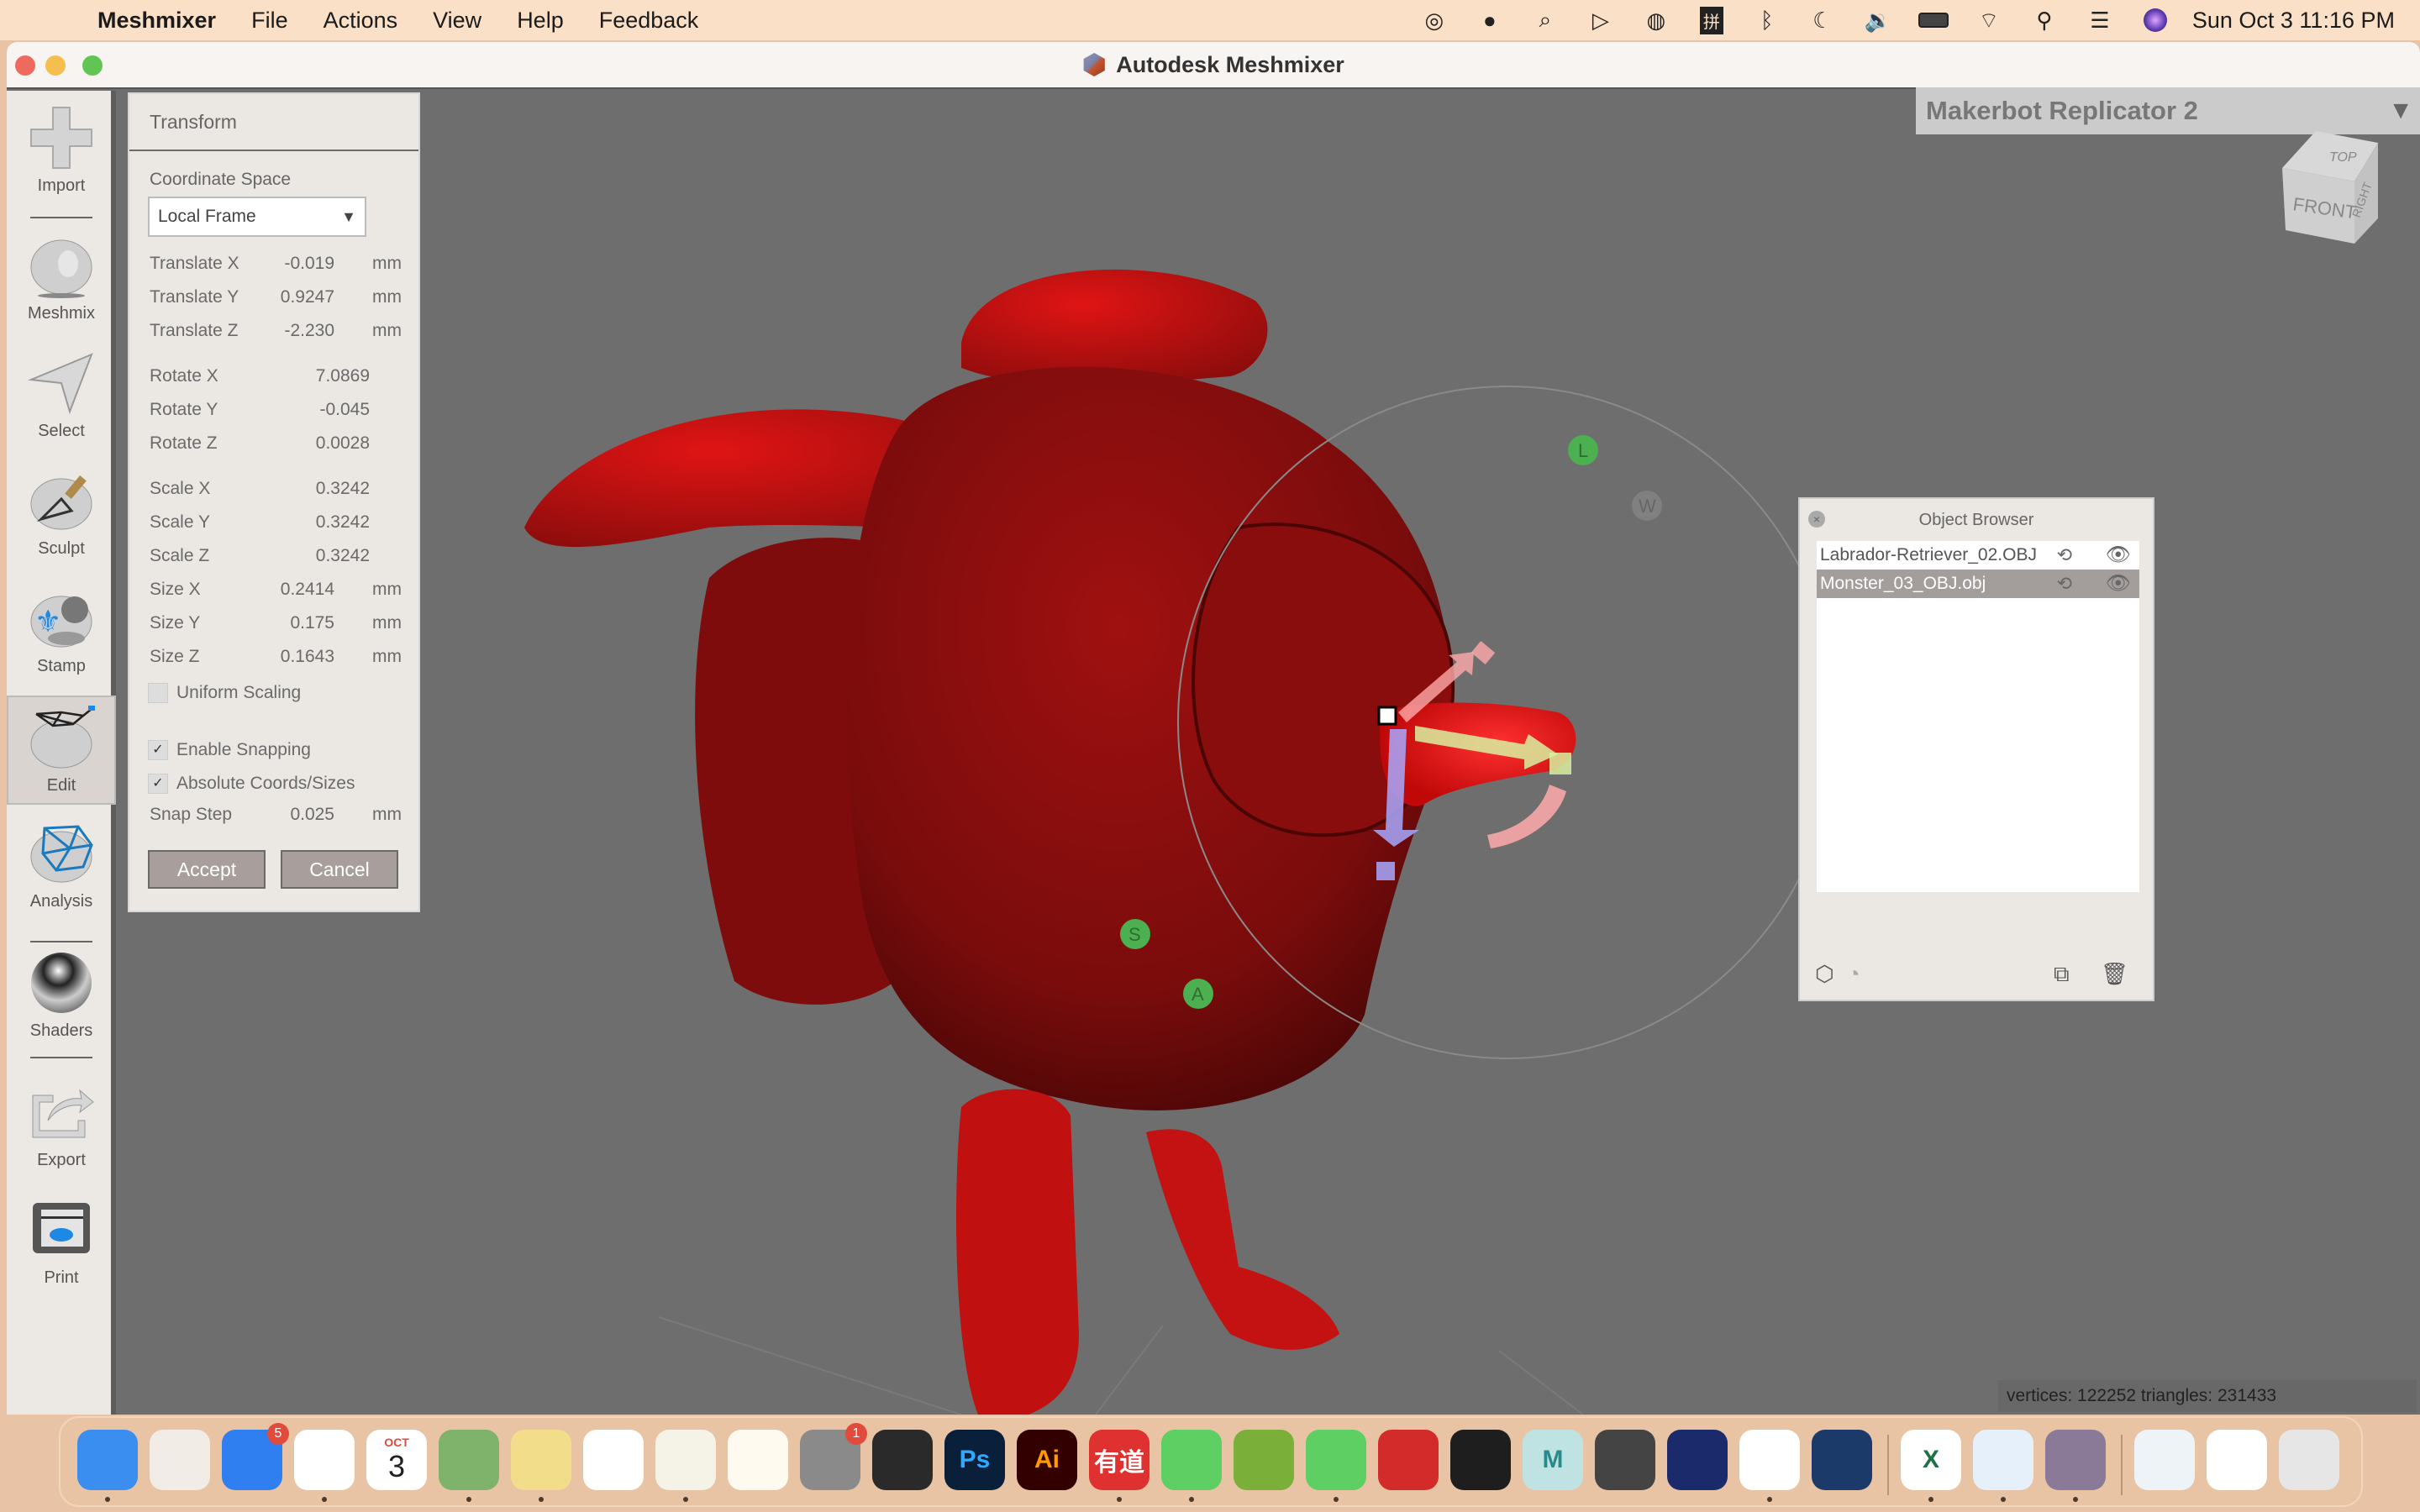 Image resolution: width=2420 pixels, height=1512 pixels. What do you see at coordinates (1978, 584) in the screenshot?
I see `object-item-selected: Monster_03_OBJ.obj ⟲ 👁` at bounding box center [1978, 584].